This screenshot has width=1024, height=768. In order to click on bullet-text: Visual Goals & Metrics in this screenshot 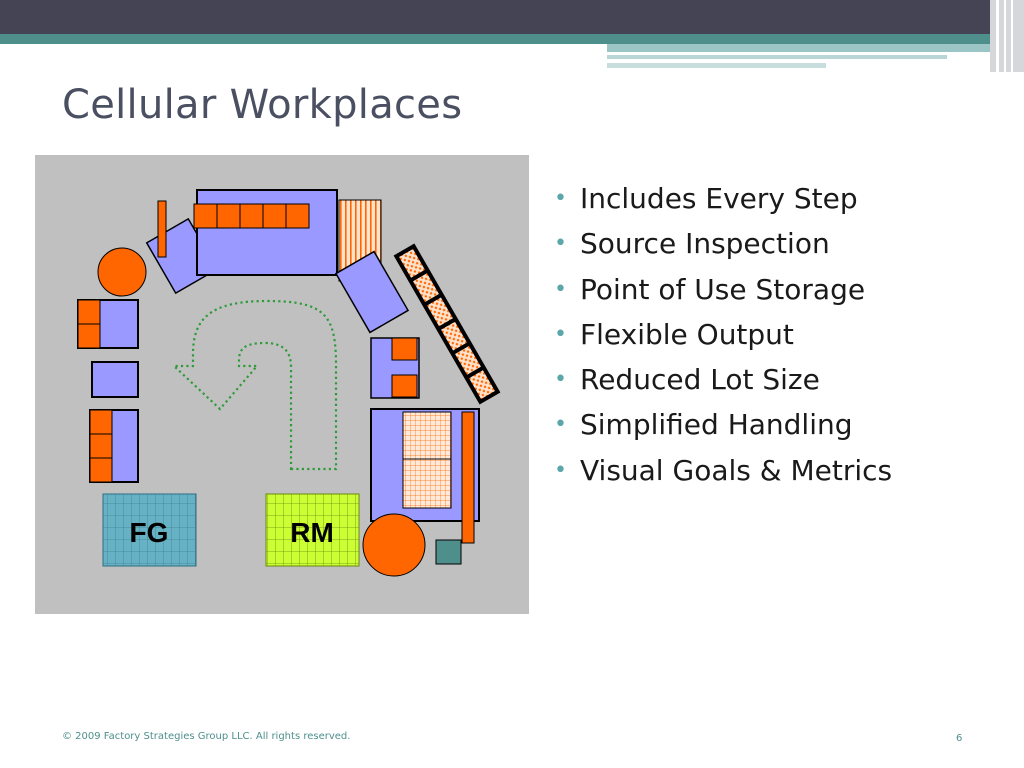, I will do `click(736, 470)`.